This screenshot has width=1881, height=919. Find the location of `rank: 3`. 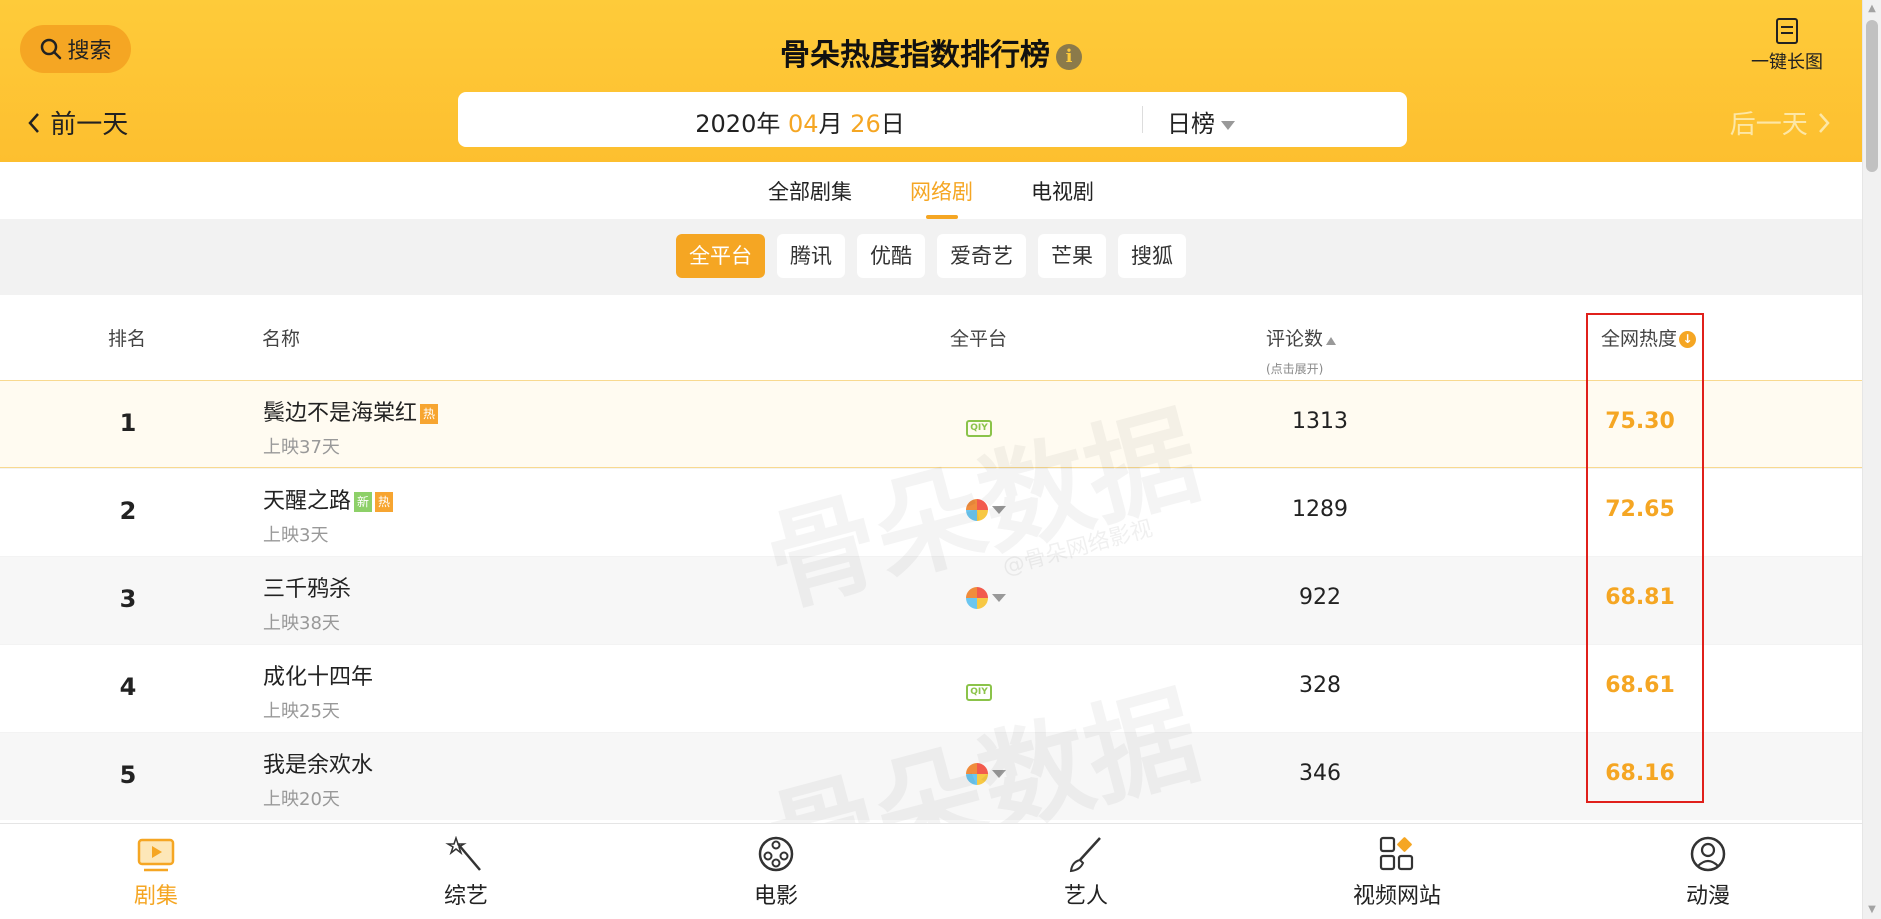

rank: 3 is located at coordinates (128, 599).